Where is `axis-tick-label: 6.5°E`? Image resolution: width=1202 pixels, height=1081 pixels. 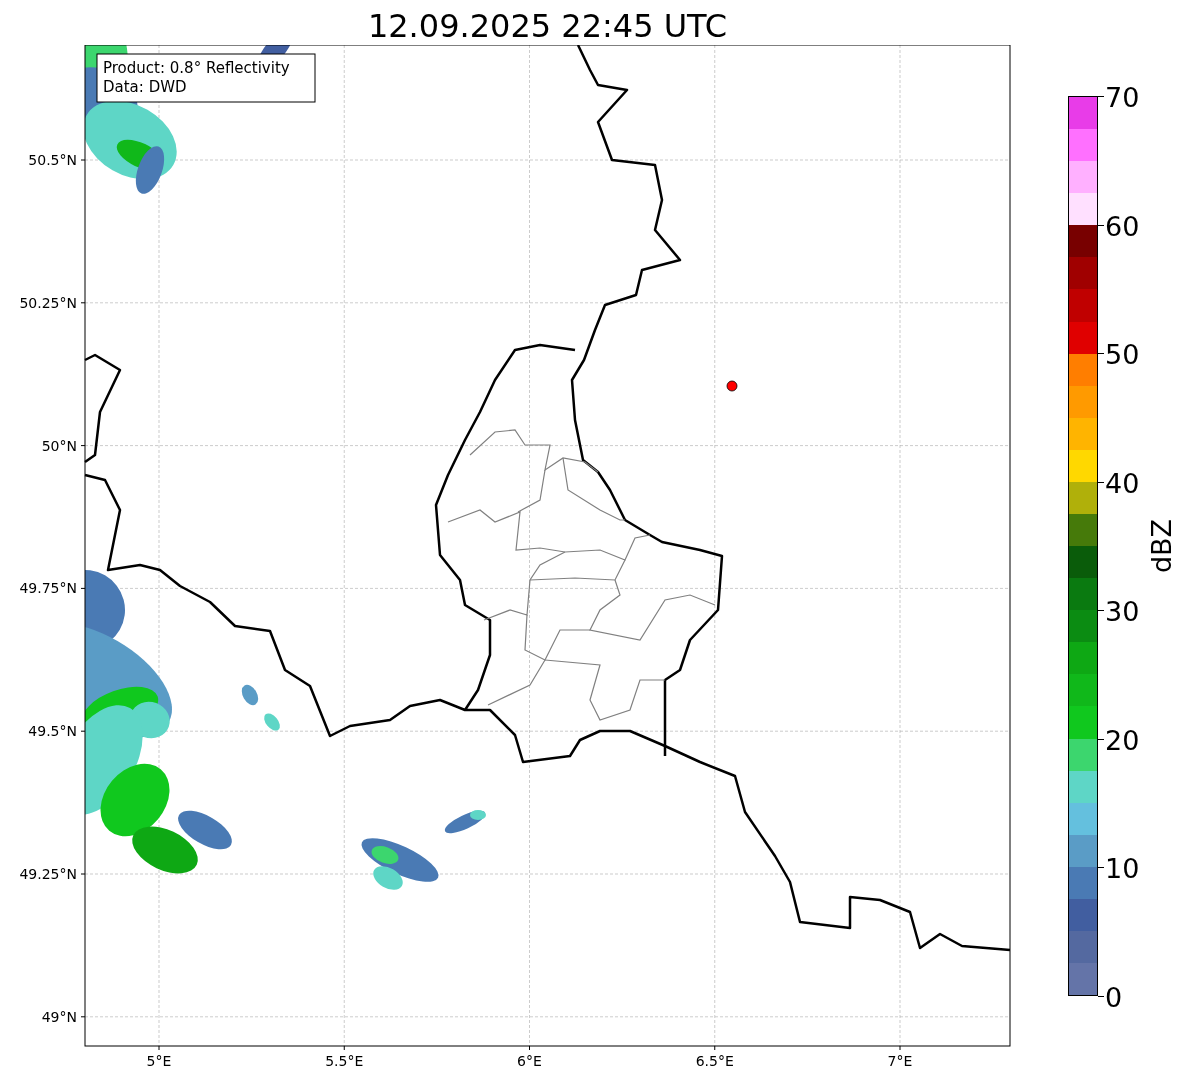 axis-tick-label: 6.5°E is located at coordinates (714, 1061).